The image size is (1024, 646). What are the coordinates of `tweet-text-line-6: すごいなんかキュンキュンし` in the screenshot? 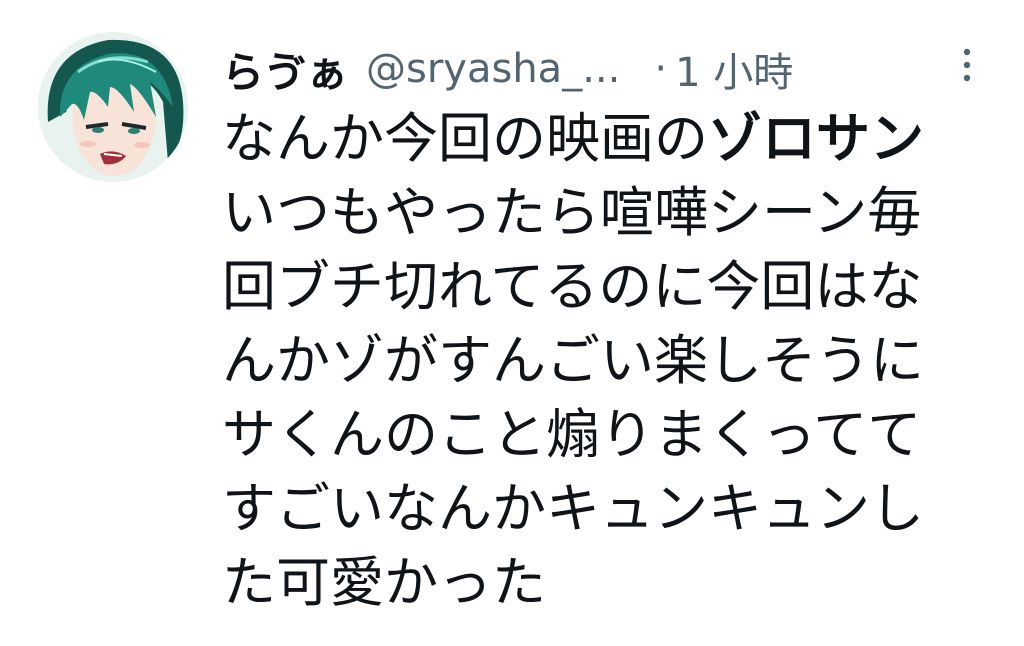 It's located at (573, 508).